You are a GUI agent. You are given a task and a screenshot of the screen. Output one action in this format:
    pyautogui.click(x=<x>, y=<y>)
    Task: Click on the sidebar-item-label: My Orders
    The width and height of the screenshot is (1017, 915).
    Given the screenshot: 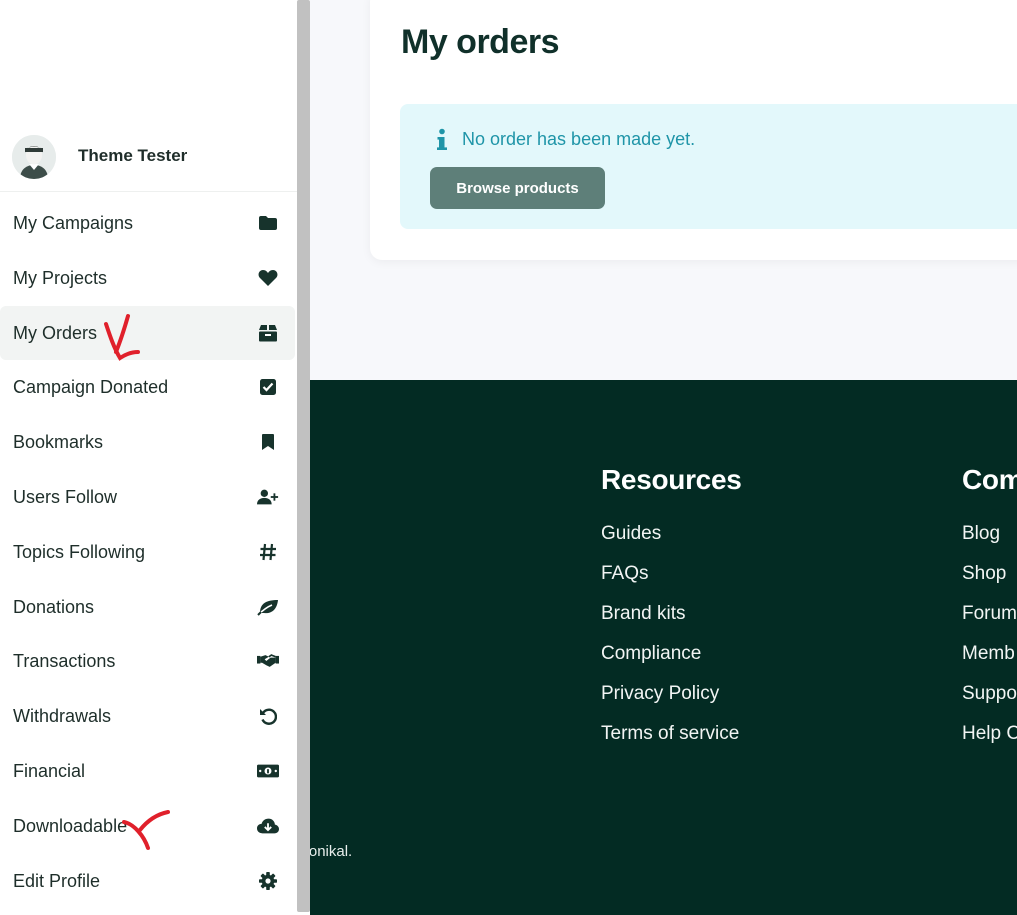 What is the action you would take?
    pyautogui.click(x=55, y=332)
    